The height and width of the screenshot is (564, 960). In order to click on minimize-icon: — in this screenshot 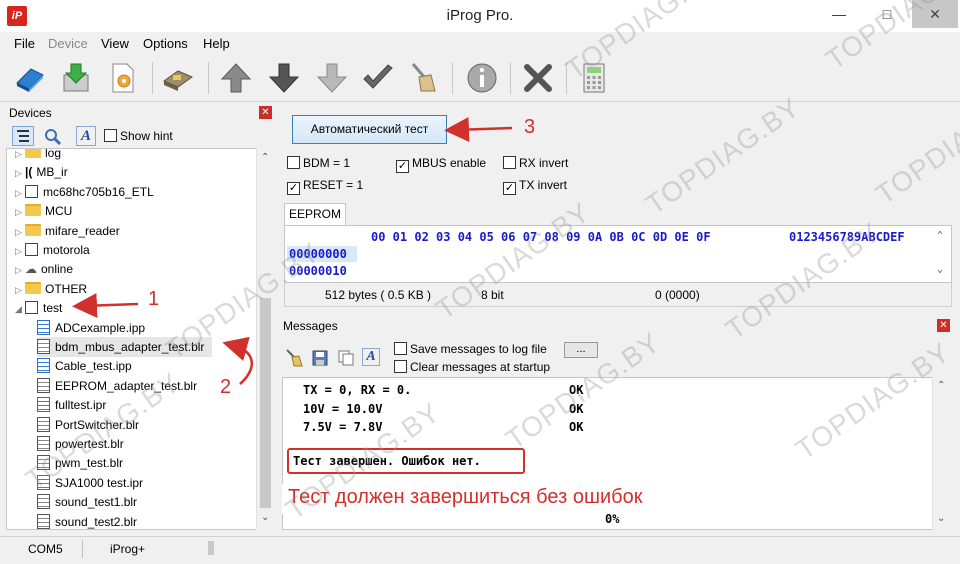, I will do `click(839, 14)`.